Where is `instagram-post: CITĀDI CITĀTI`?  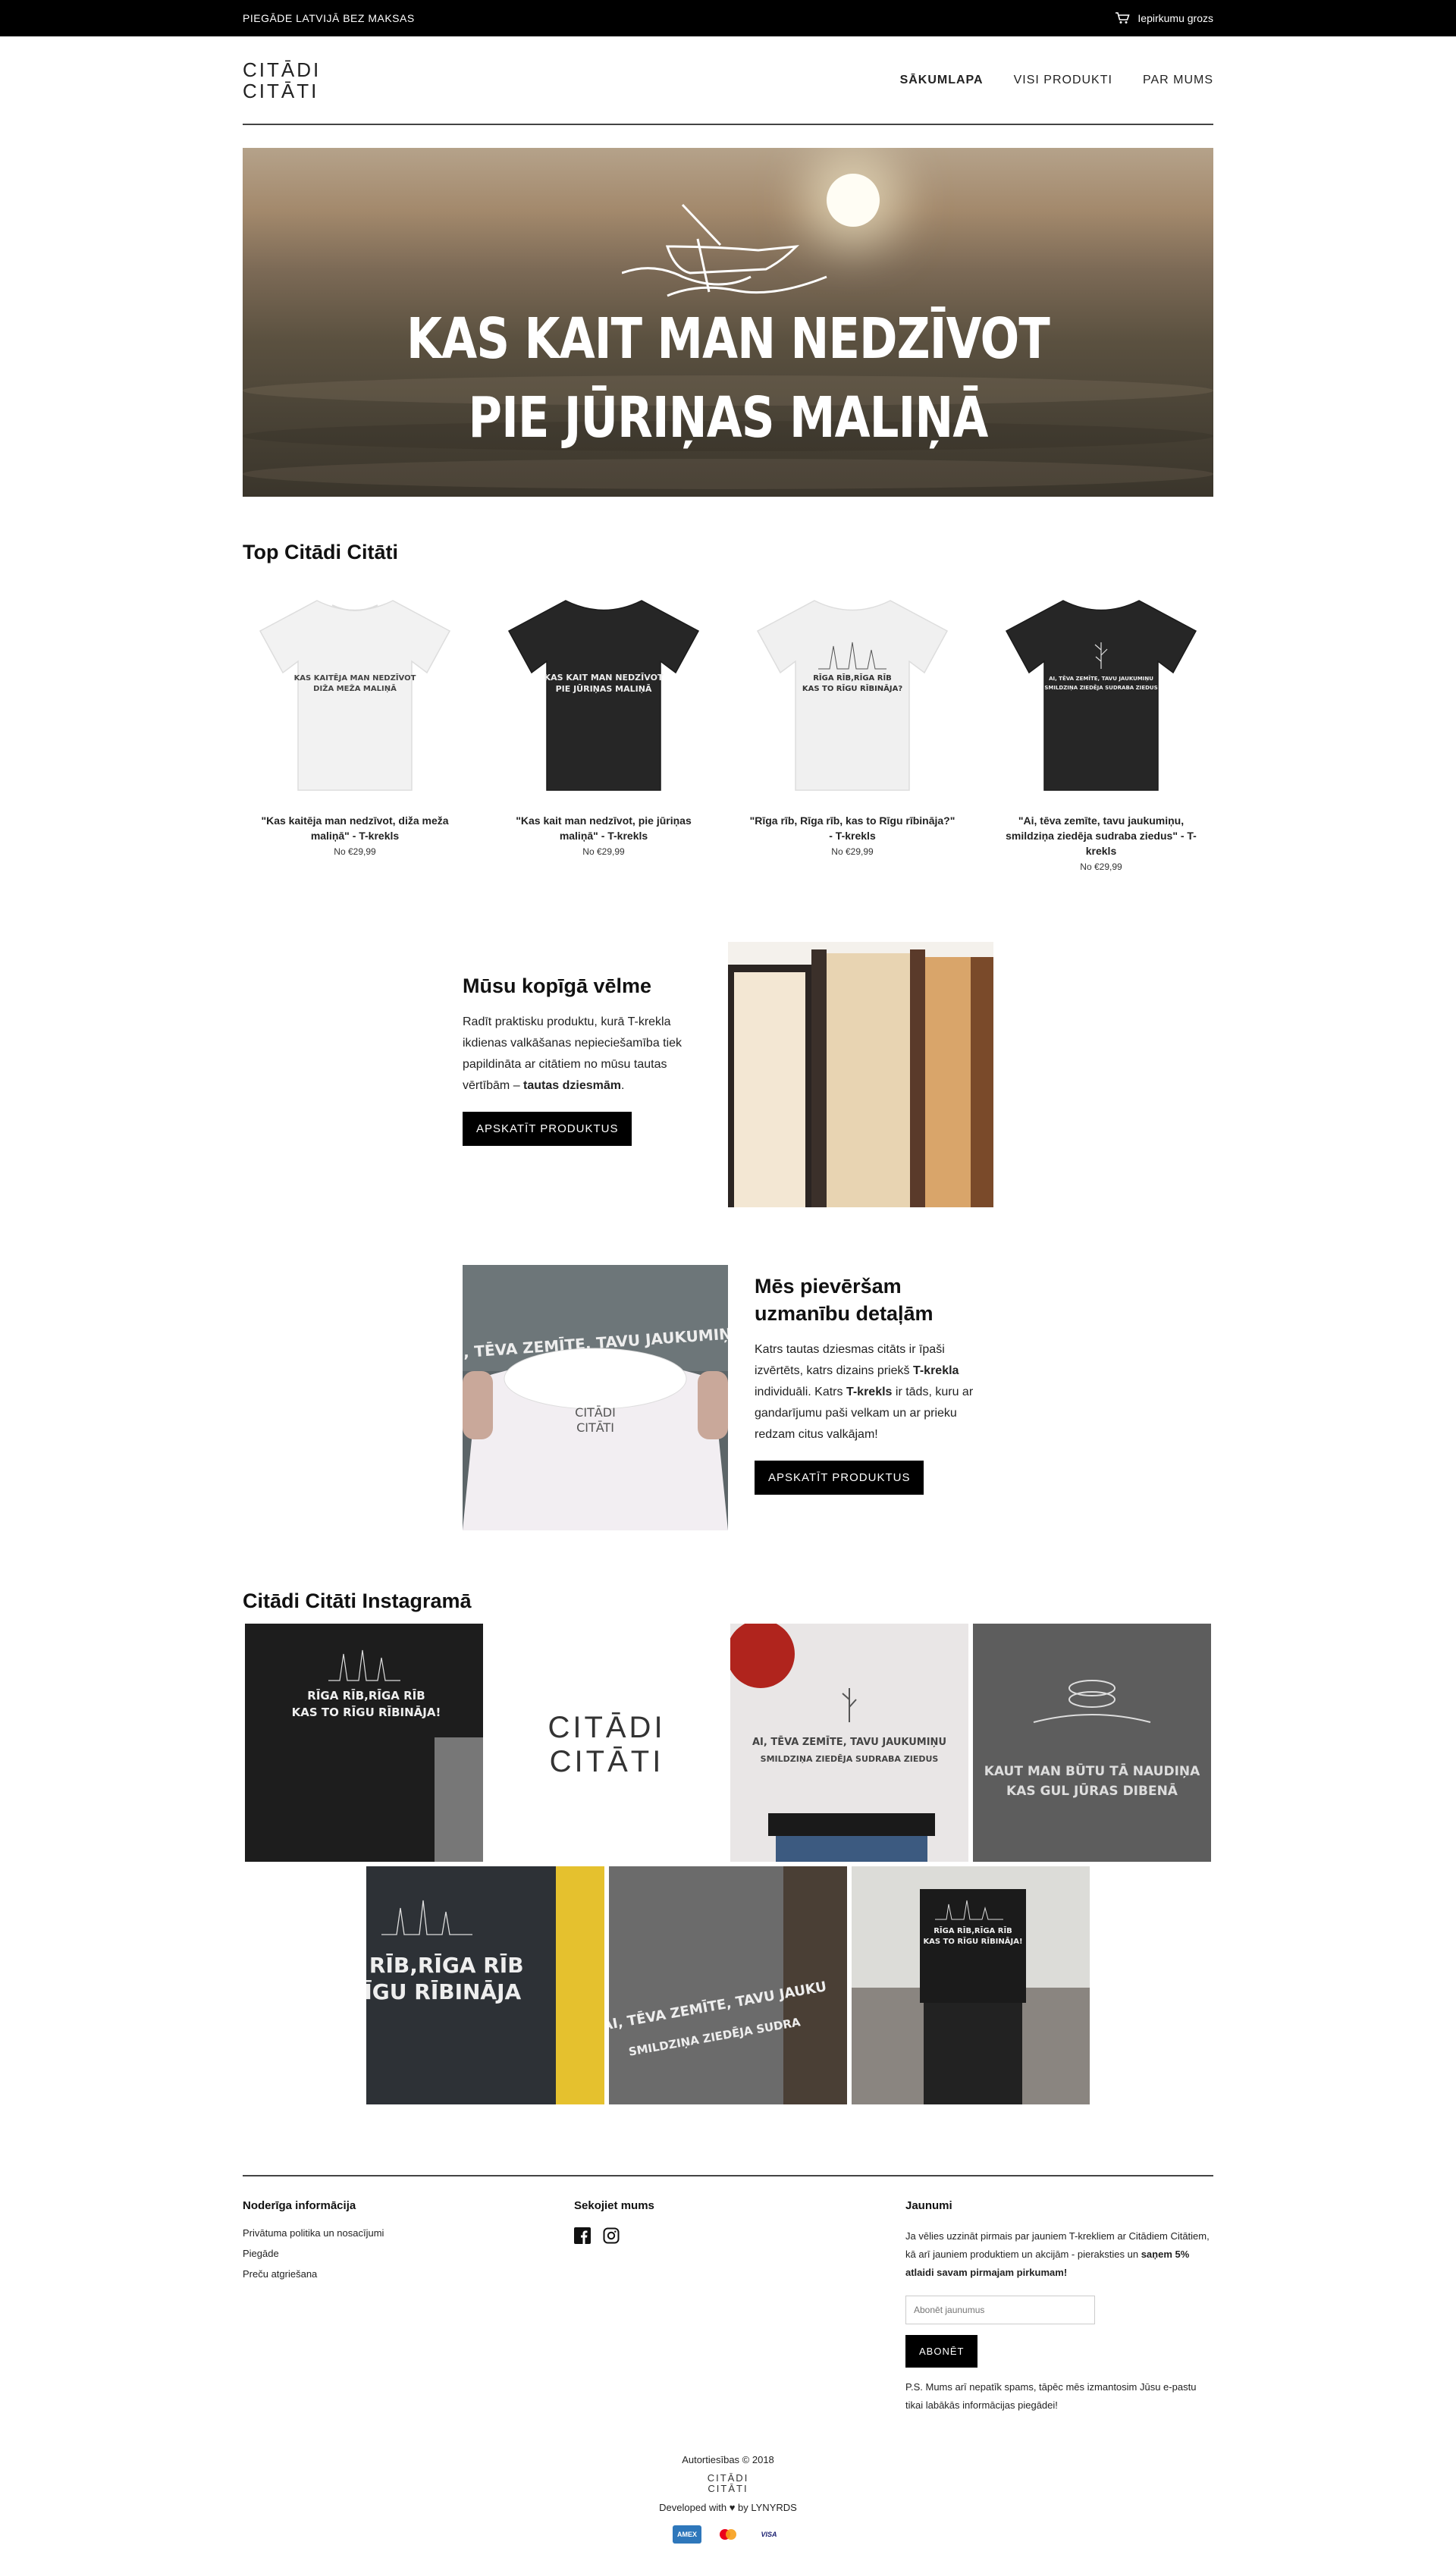
instagram-post: CITĀDI CITĀTI is located at coordinates (607, 1743).